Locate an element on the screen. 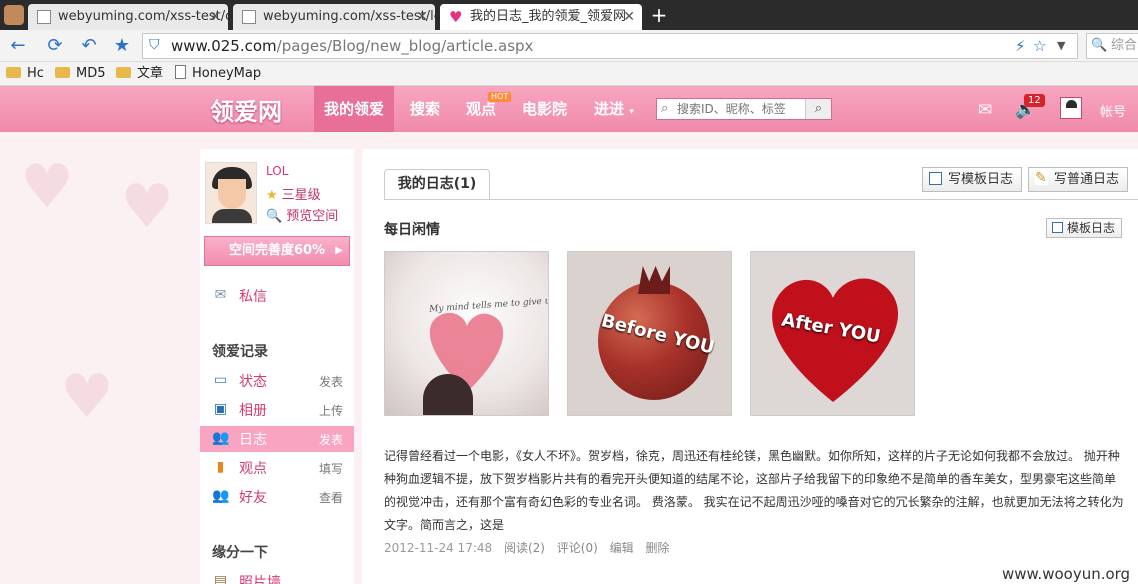 The image size is (1138, 584). browser-app-icon is located at coordinates (14, 15).